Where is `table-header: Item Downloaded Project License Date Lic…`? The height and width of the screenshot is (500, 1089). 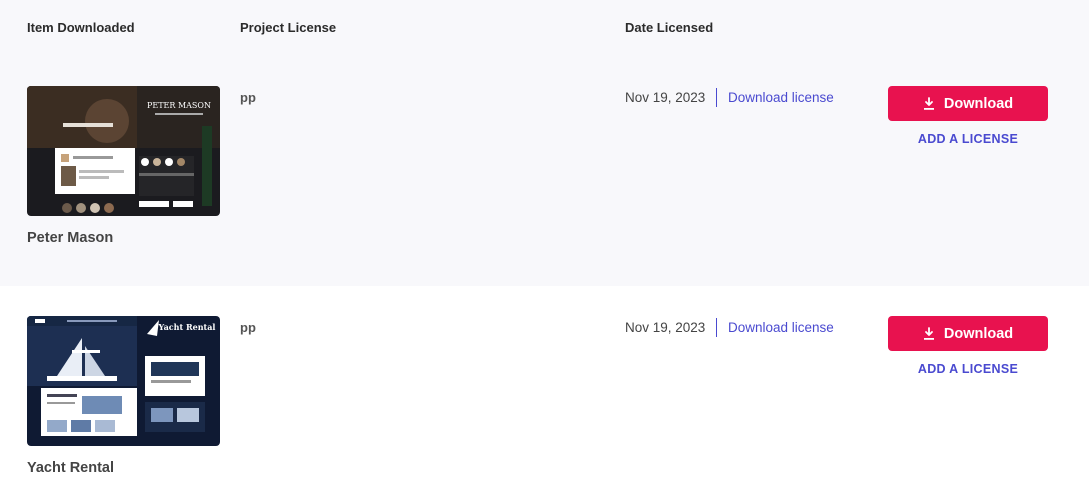 table-header: Item Downloaded Project License Date Lic… is located at coordinates (544, 28).